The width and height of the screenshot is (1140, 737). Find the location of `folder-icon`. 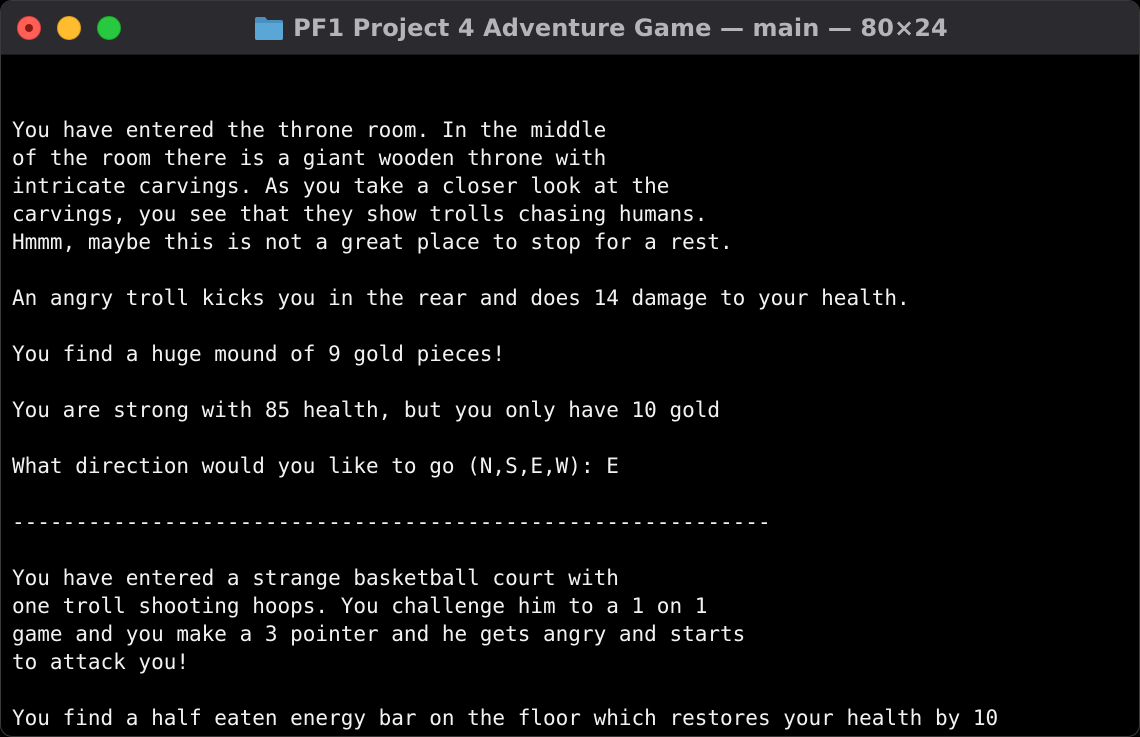

folder-icon is located at coordinates (269, 28).